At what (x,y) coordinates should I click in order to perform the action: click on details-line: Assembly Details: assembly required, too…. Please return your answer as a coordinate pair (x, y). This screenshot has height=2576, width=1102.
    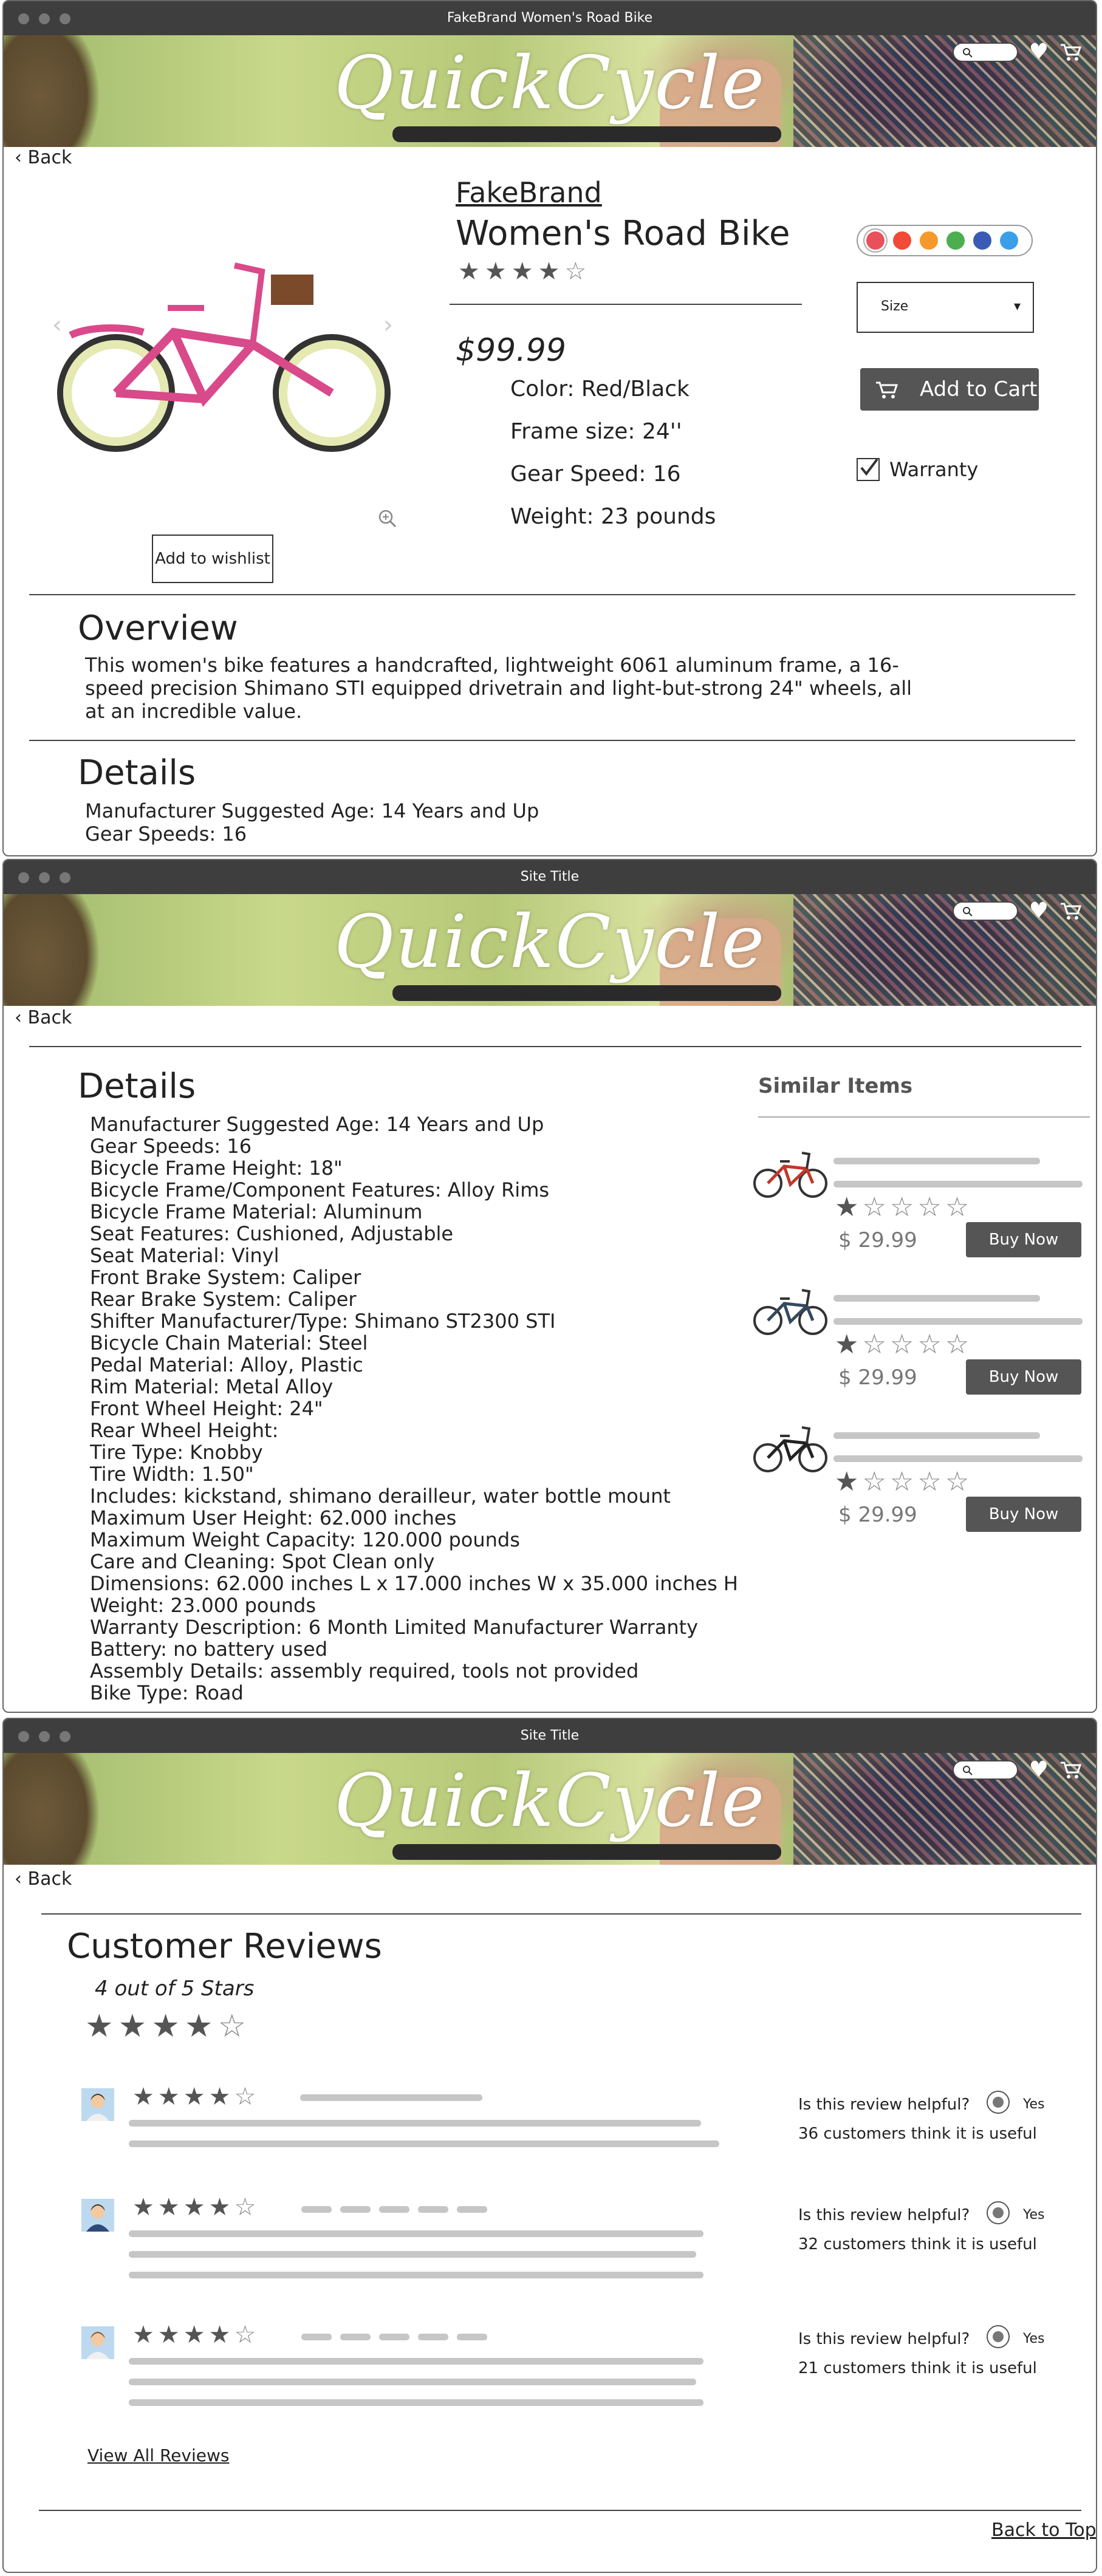
    Looking at the image, I should click on (365, 1671).